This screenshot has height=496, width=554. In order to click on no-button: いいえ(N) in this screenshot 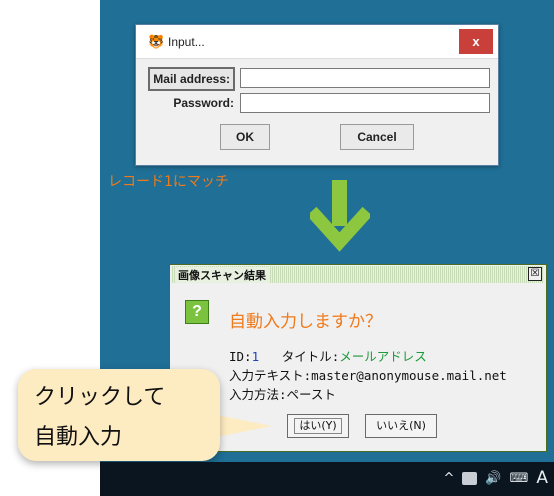, I will do `click(401, 426)`.